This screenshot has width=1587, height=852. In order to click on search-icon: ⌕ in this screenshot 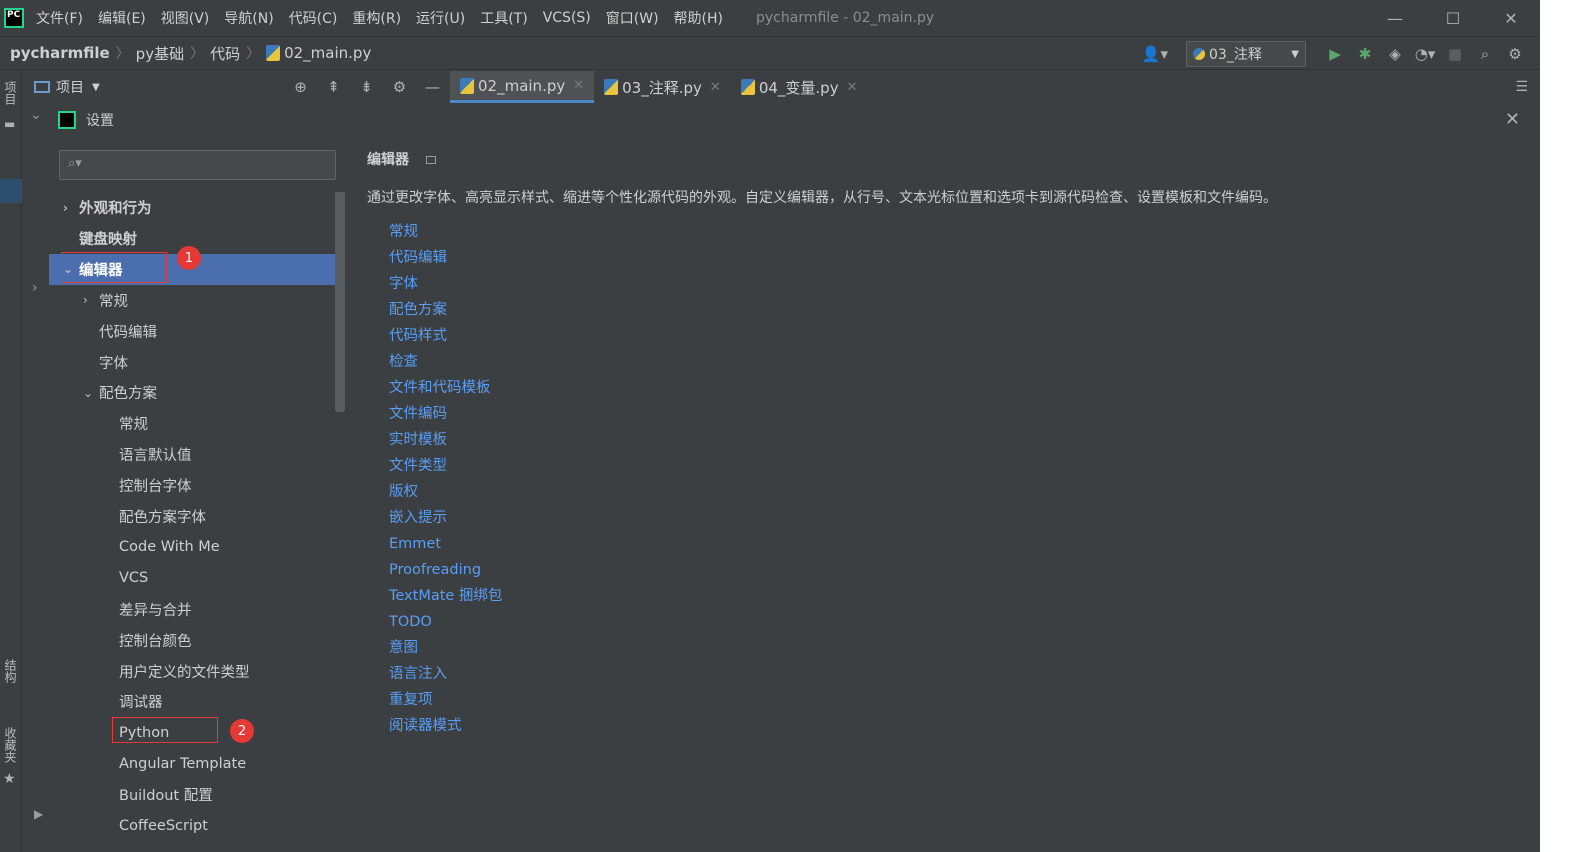, I will do `click(1485, 54)`.